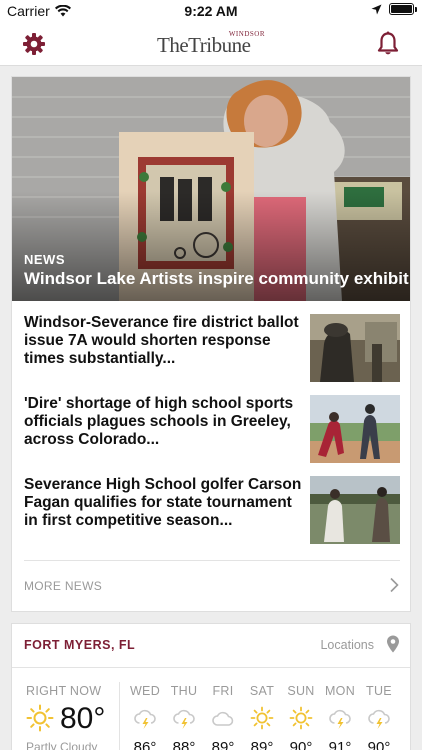  I want to click on weather-divider, so click(211, 667).